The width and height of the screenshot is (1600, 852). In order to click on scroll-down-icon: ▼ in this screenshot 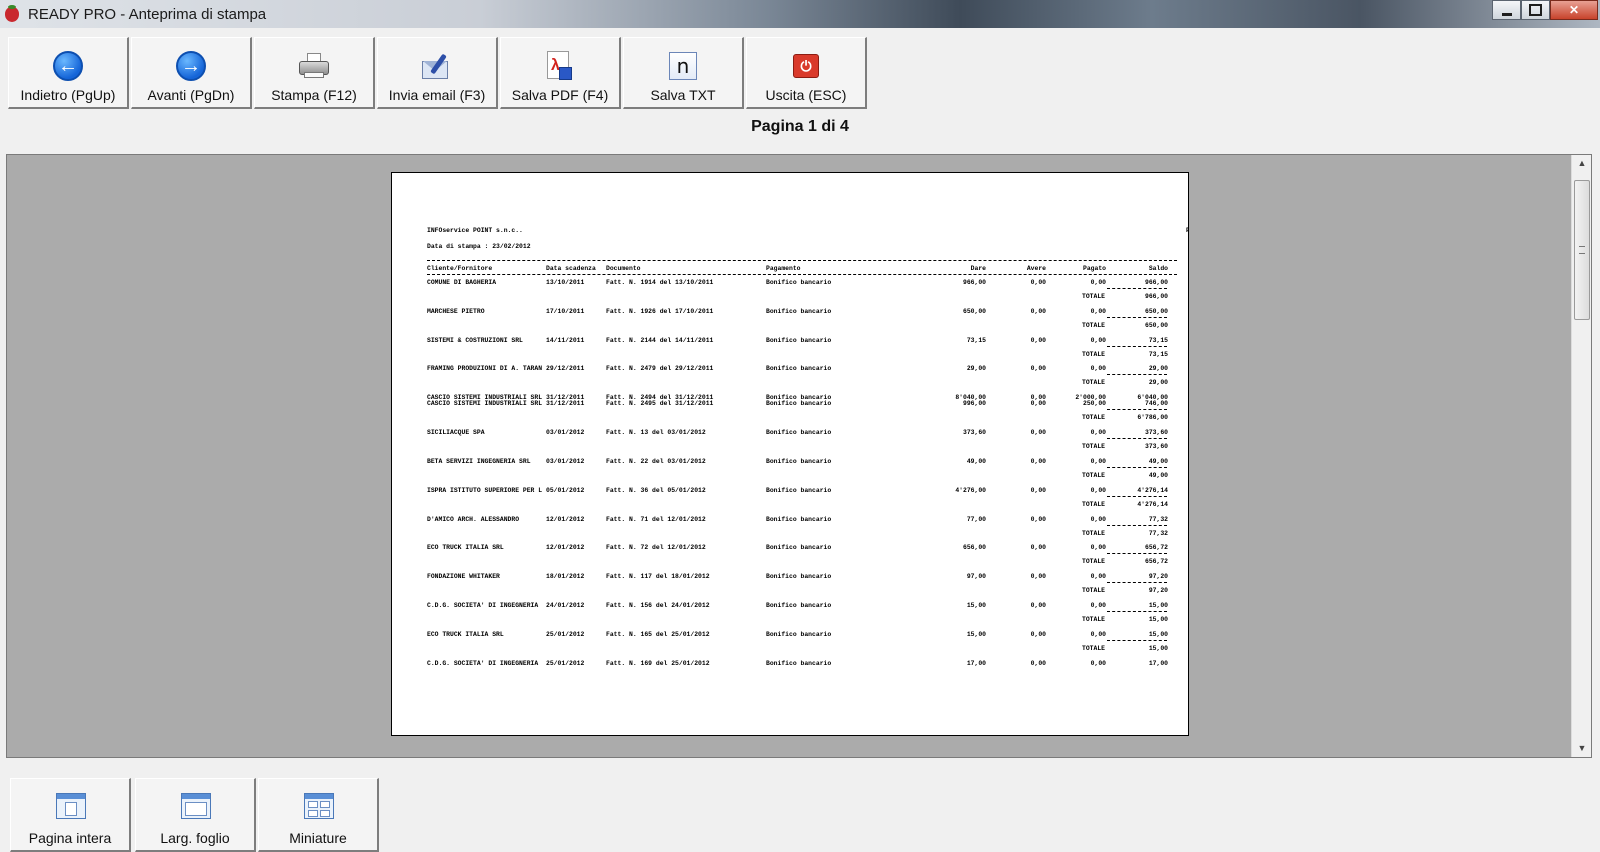, I will do `click(1582, 748)`.